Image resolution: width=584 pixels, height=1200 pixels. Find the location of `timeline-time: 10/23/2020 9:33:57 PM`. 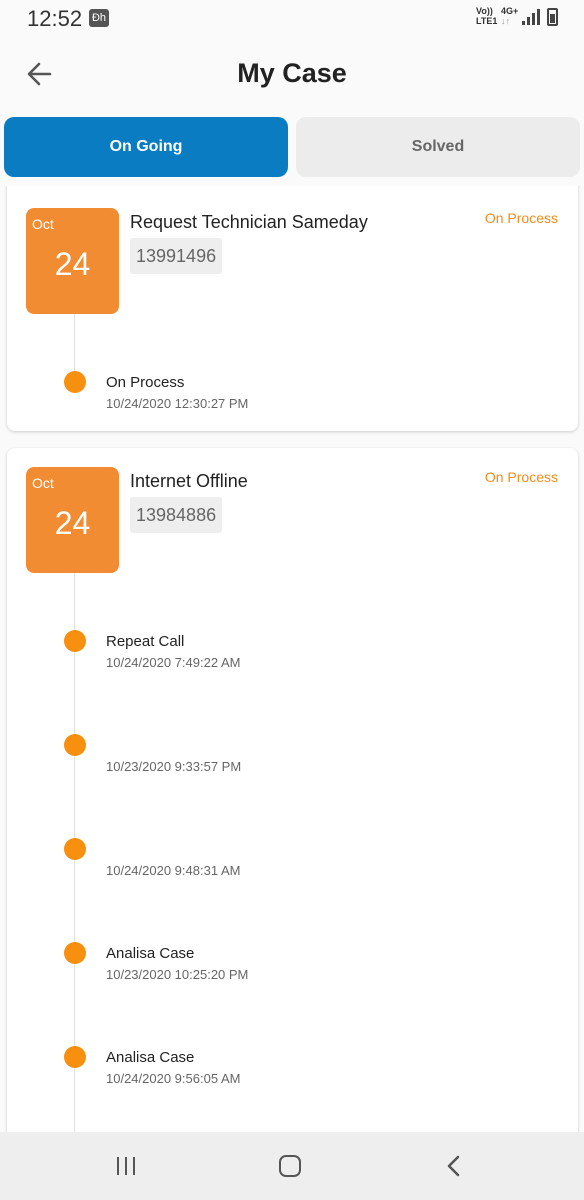

timeline-time: 10/23/2020 9:33:57 PM is located at coordinates (174, 766).